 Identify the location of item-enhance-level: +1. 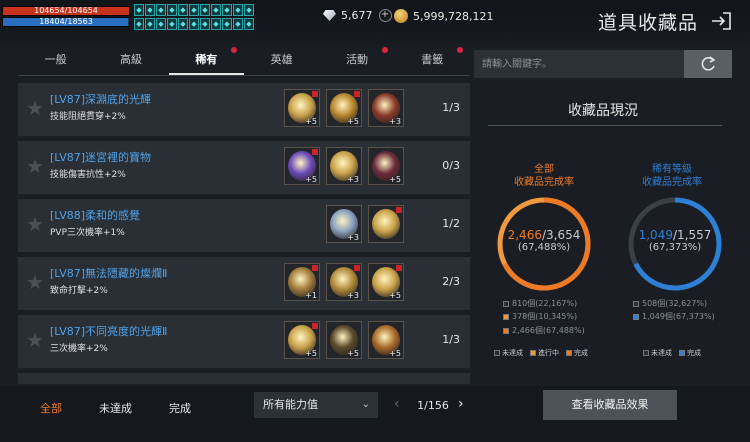
(311, 295).